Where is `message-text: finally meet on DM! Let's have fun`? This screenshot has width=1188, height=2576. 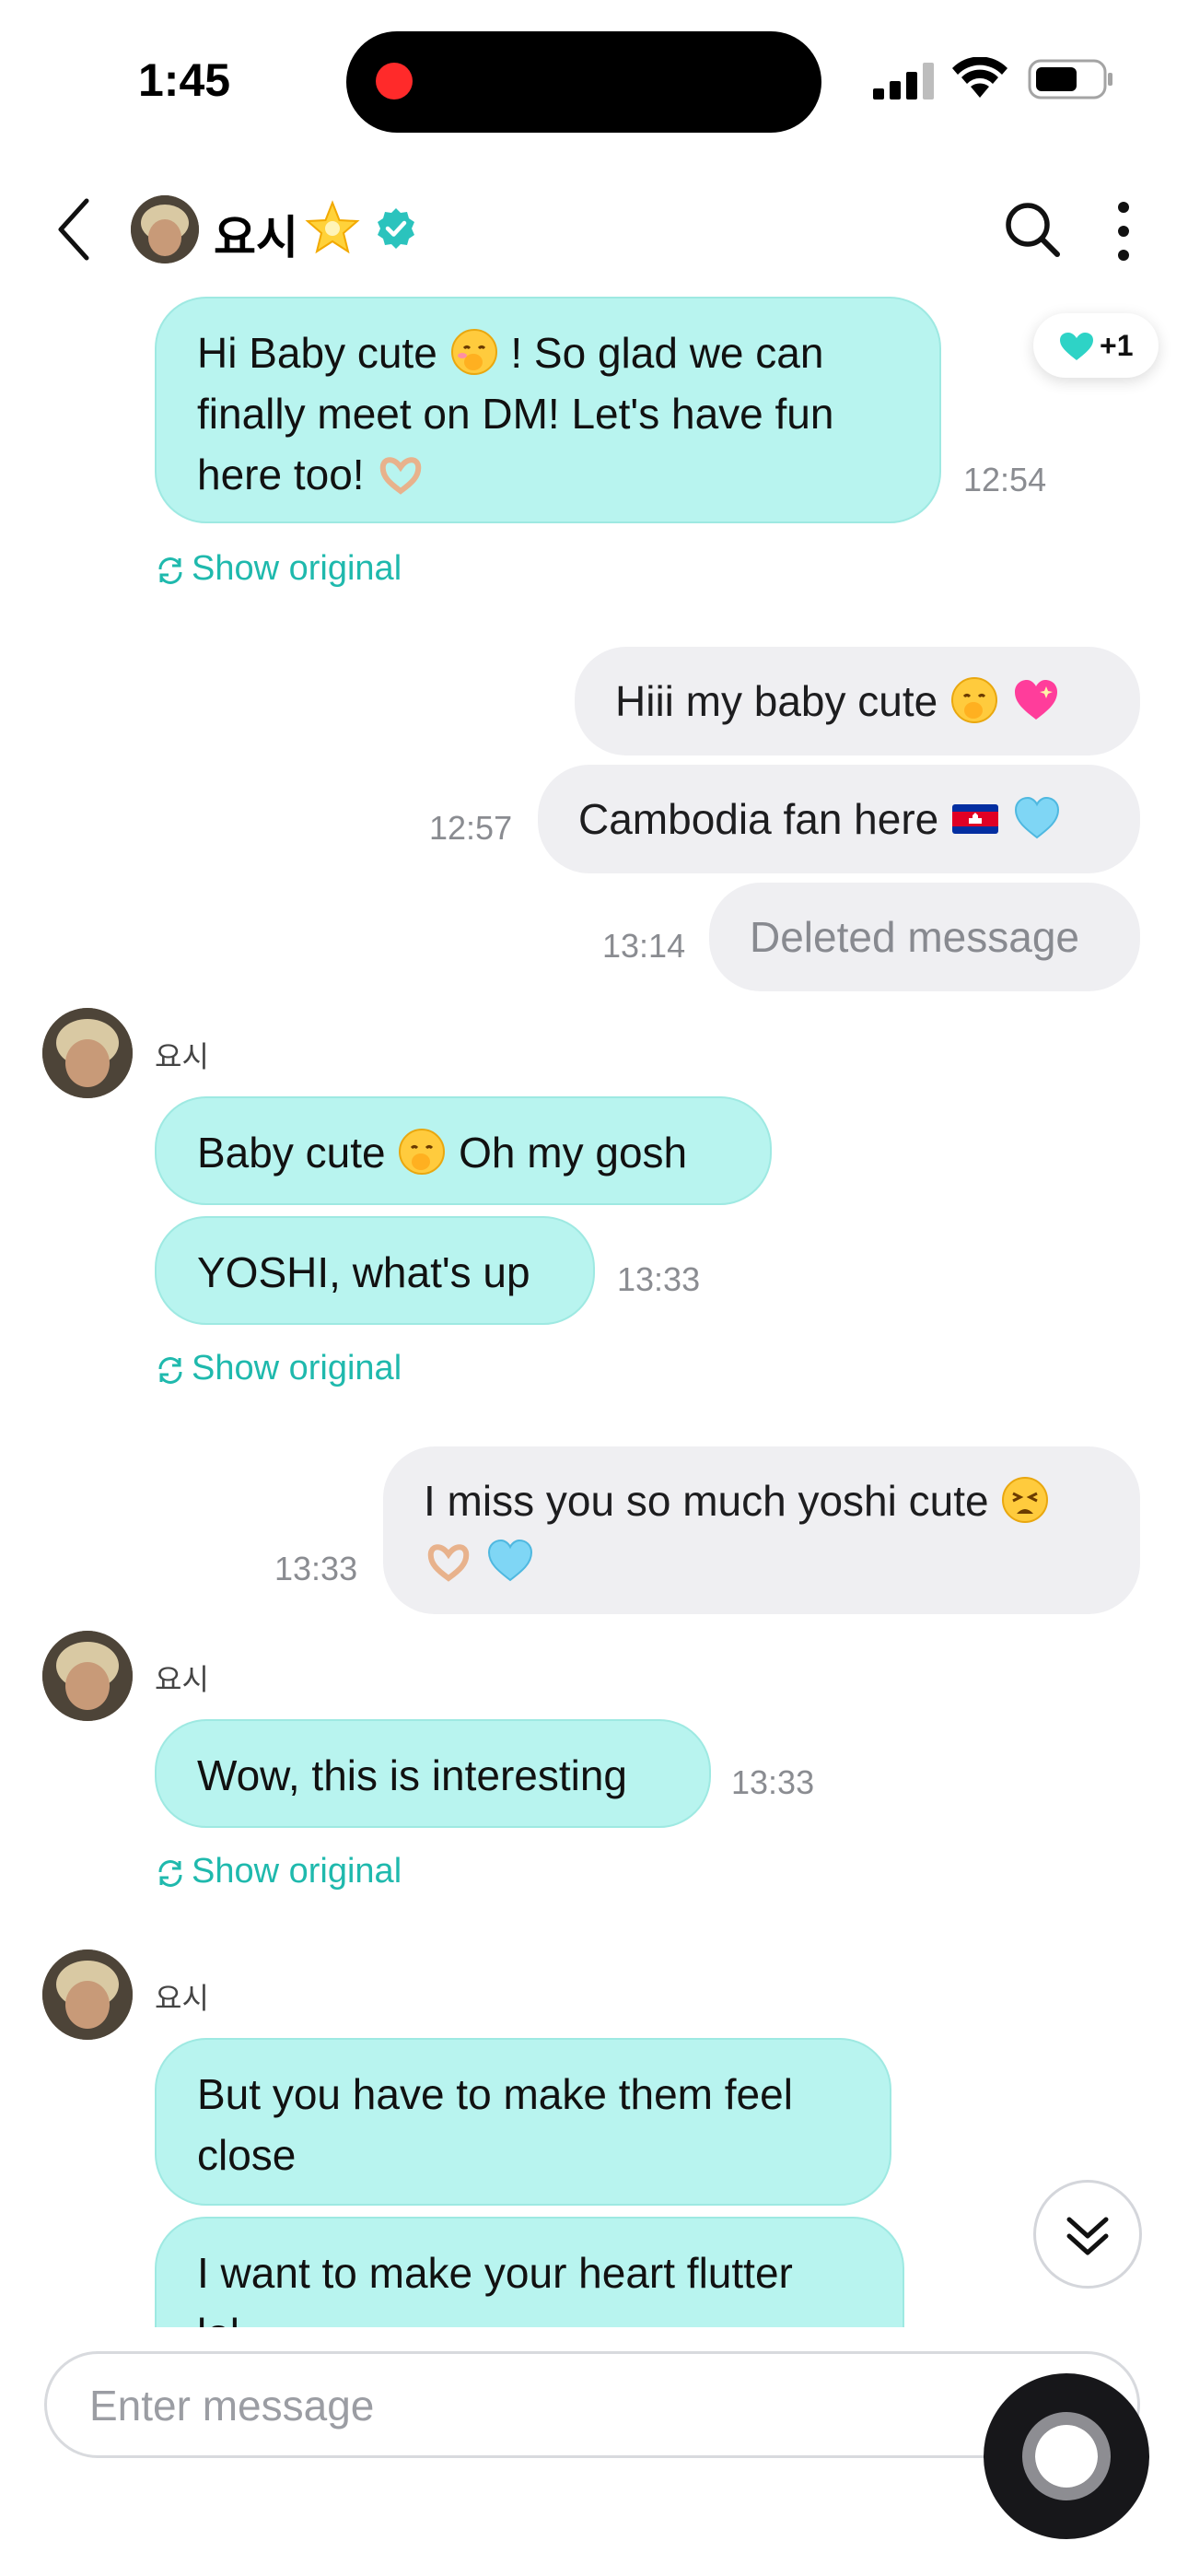 message-text: finally meet on DM! Let's have fun is located at coordinates (515, 414).